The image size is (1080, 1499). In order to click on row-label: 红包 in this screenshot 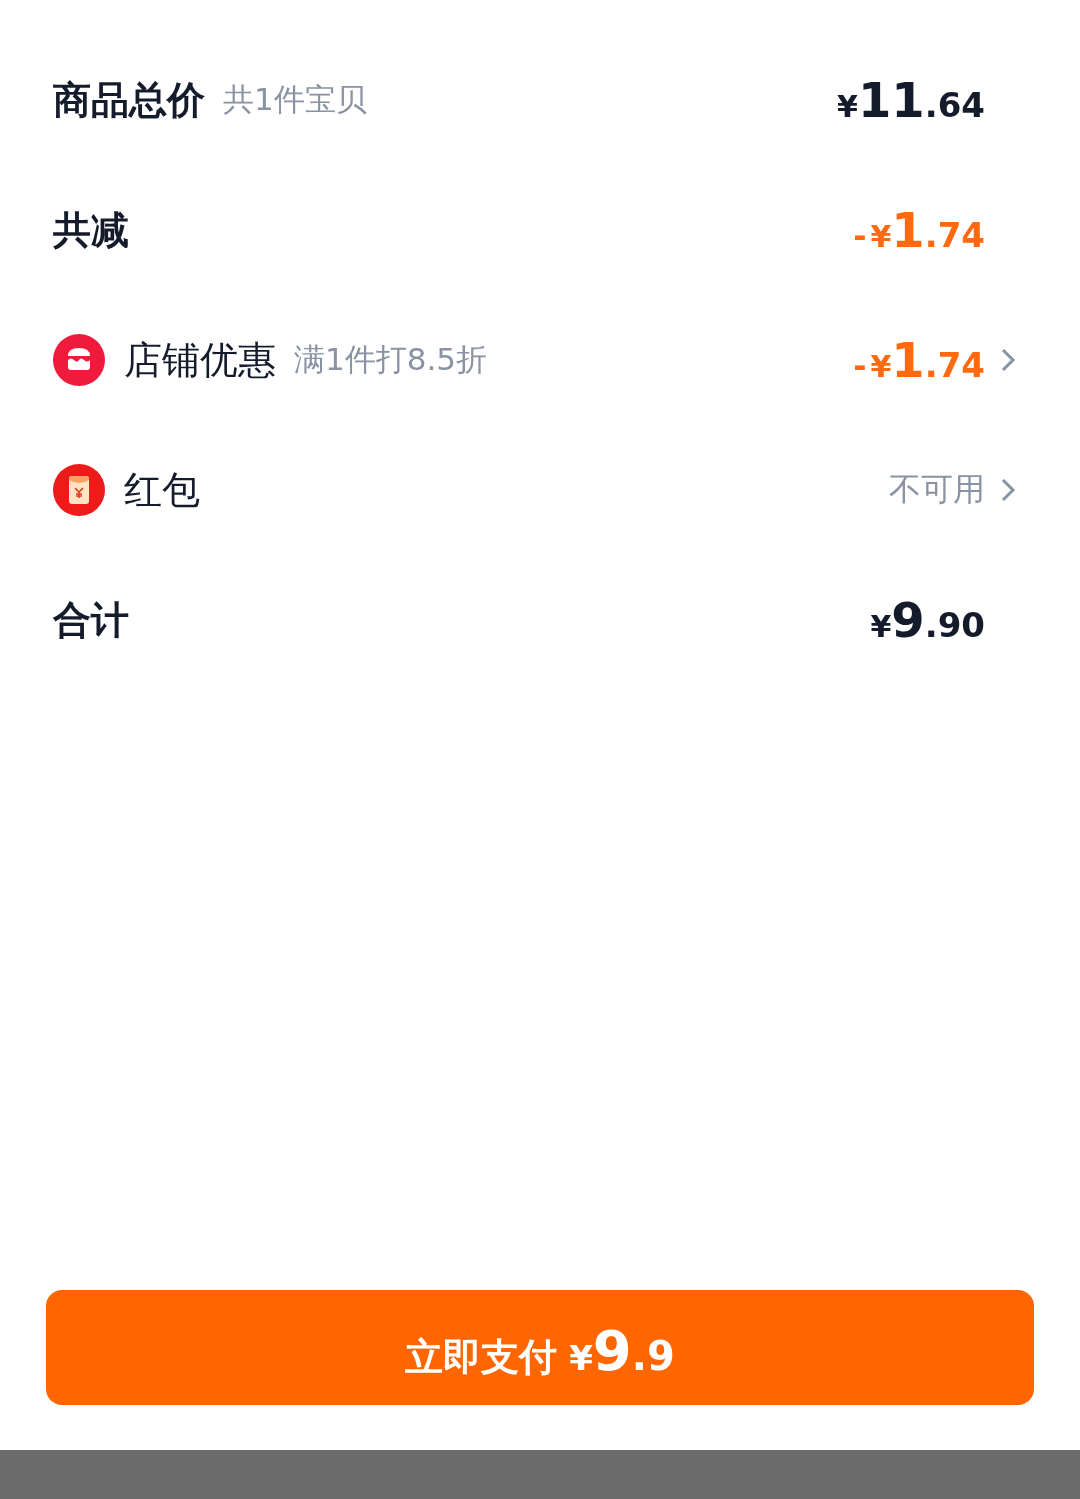, I will do `click(162, 490)`.